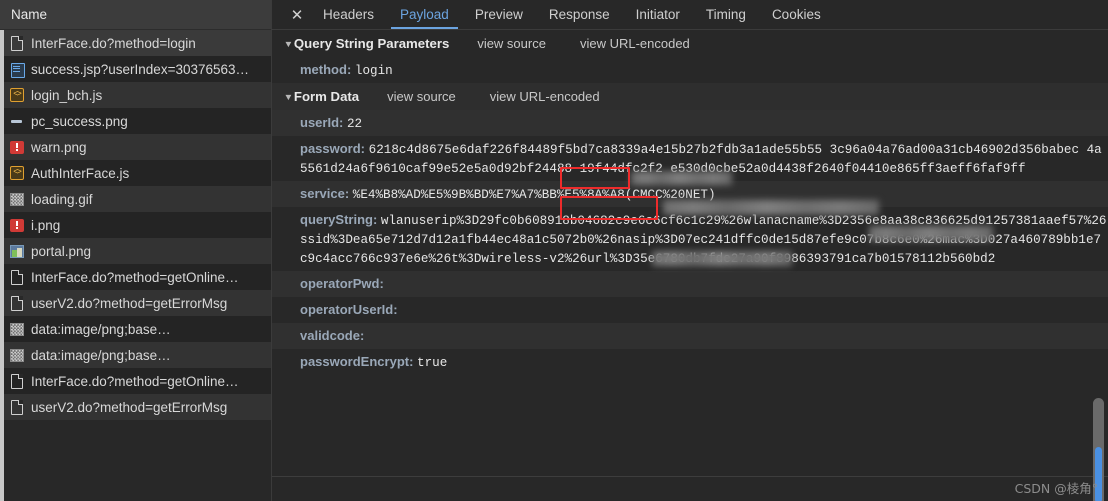 The height and width of the screenshot is (501, 1108). What do you see at coordinates (113, 43) in the screenshot?
I see `request-list-item-label: InterFace.do?method=login` at bounding box center [113, 43].